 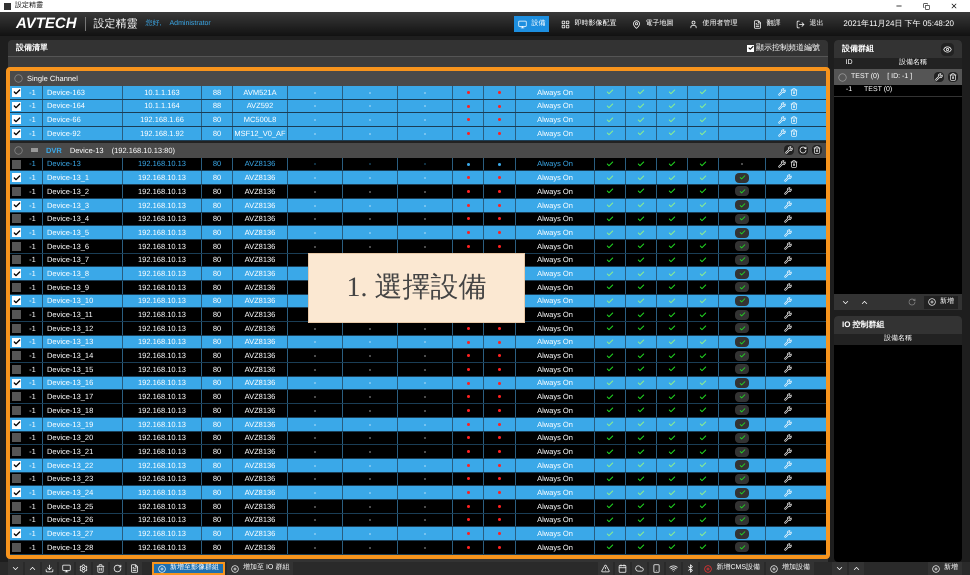 What do you see at coordinates (674, 568) in the screenshot?
I see `wifi-button` at bounding box center [674, 568].